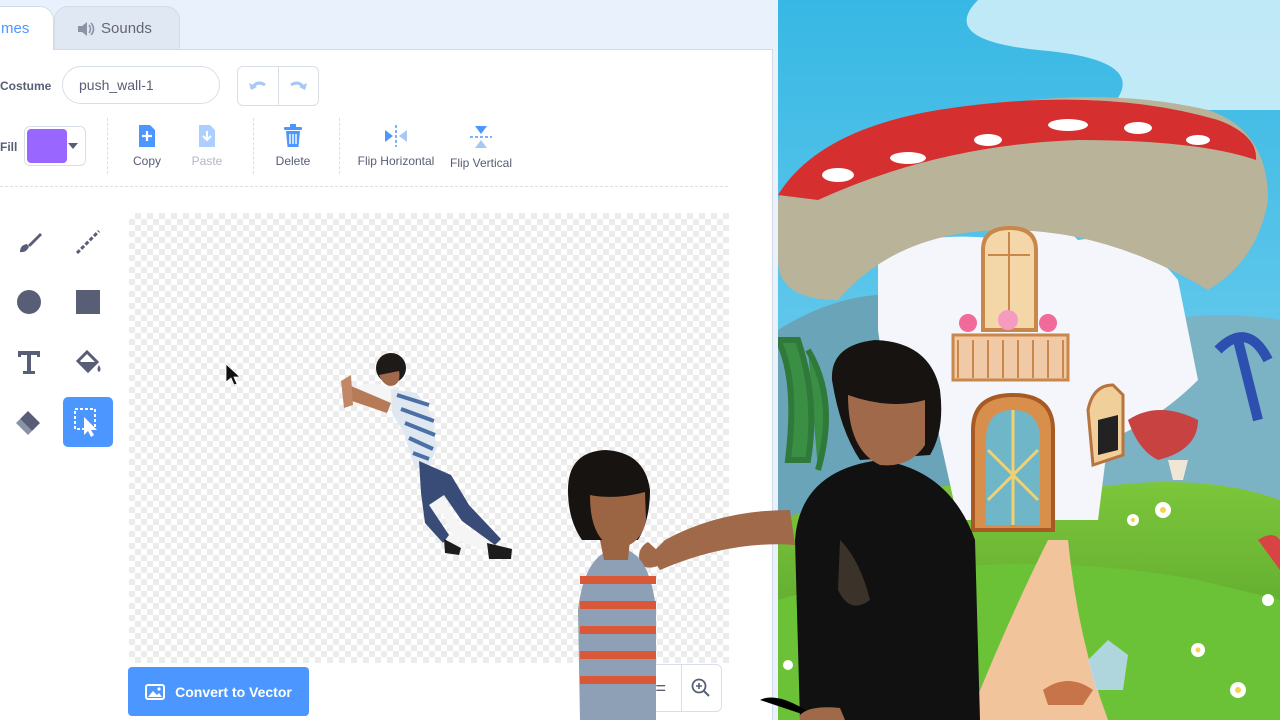 This screenshot has height=720, width=1280. Describe the element at coordinates (207, 161) in the screenshot. I see `paste-label: Paste` at that location.